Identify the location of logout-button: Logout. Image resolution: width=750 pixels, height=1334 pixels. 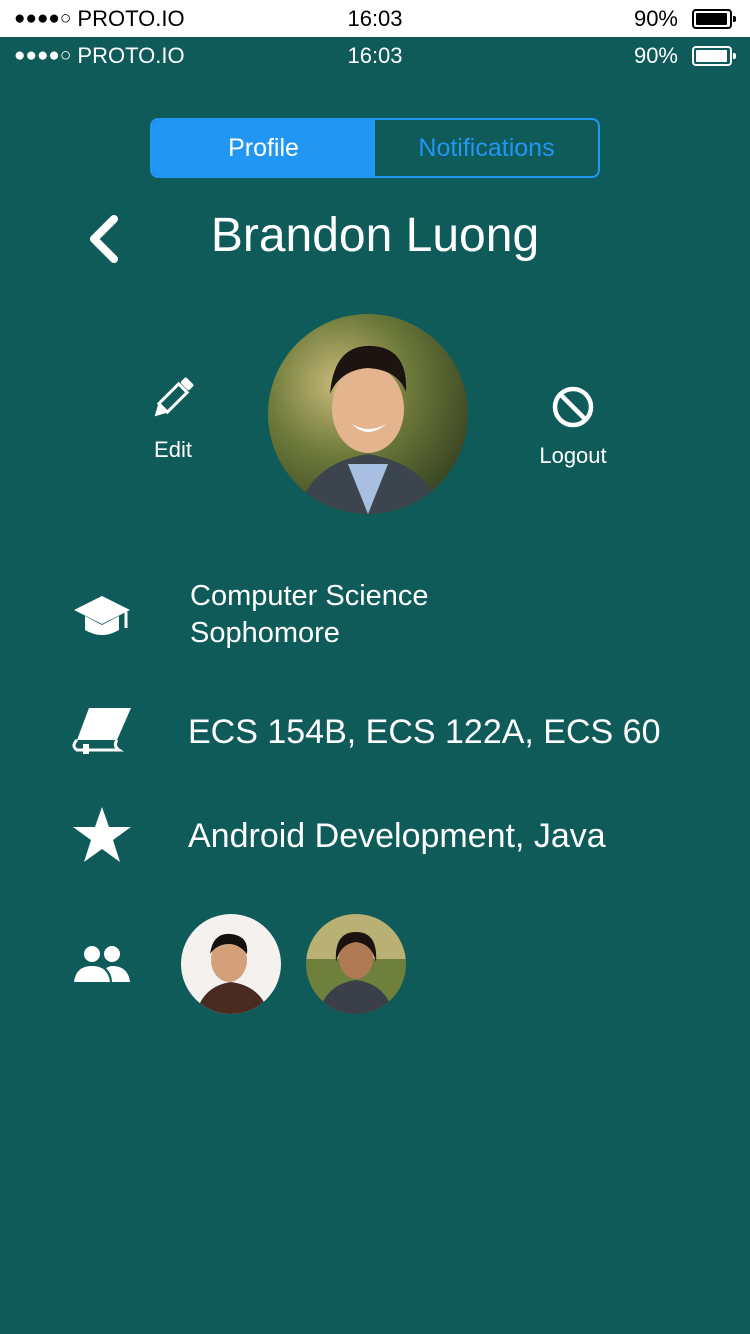
(573, 426).